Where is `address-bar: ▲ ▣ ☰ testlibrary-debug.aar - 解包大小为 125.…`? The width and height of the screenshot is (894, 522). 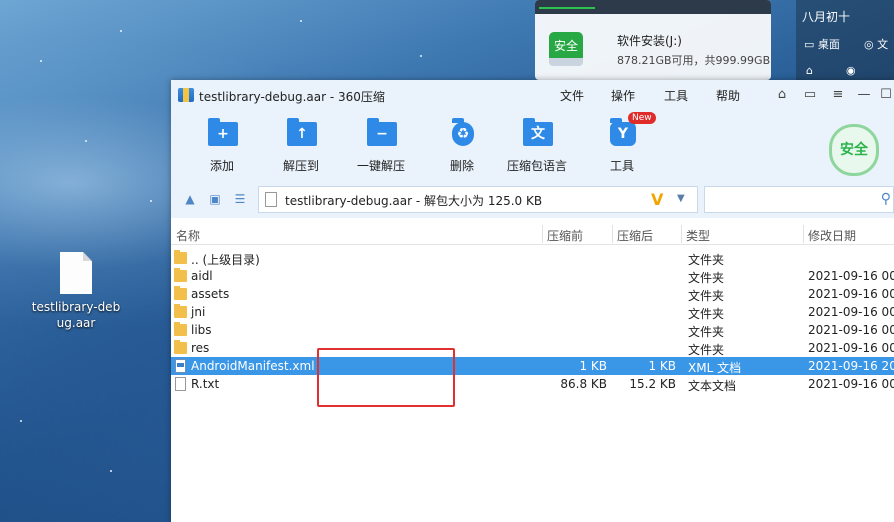
address-bar: ▲ ▣ ☰ testlibrary-debug.aar - 解包大小为 125.… is located at coordinates (532, 199).